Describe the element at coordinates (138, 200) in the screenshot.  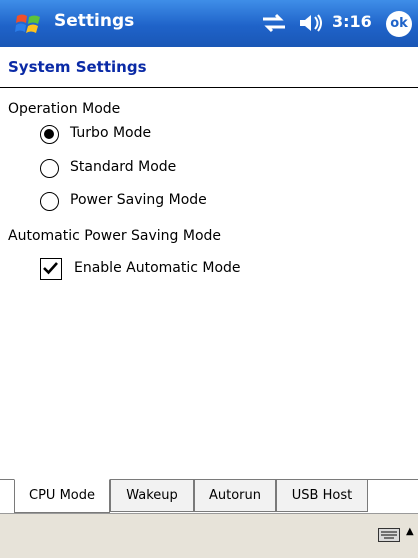
I see `radio-label: Power Saving Mode` at that location.